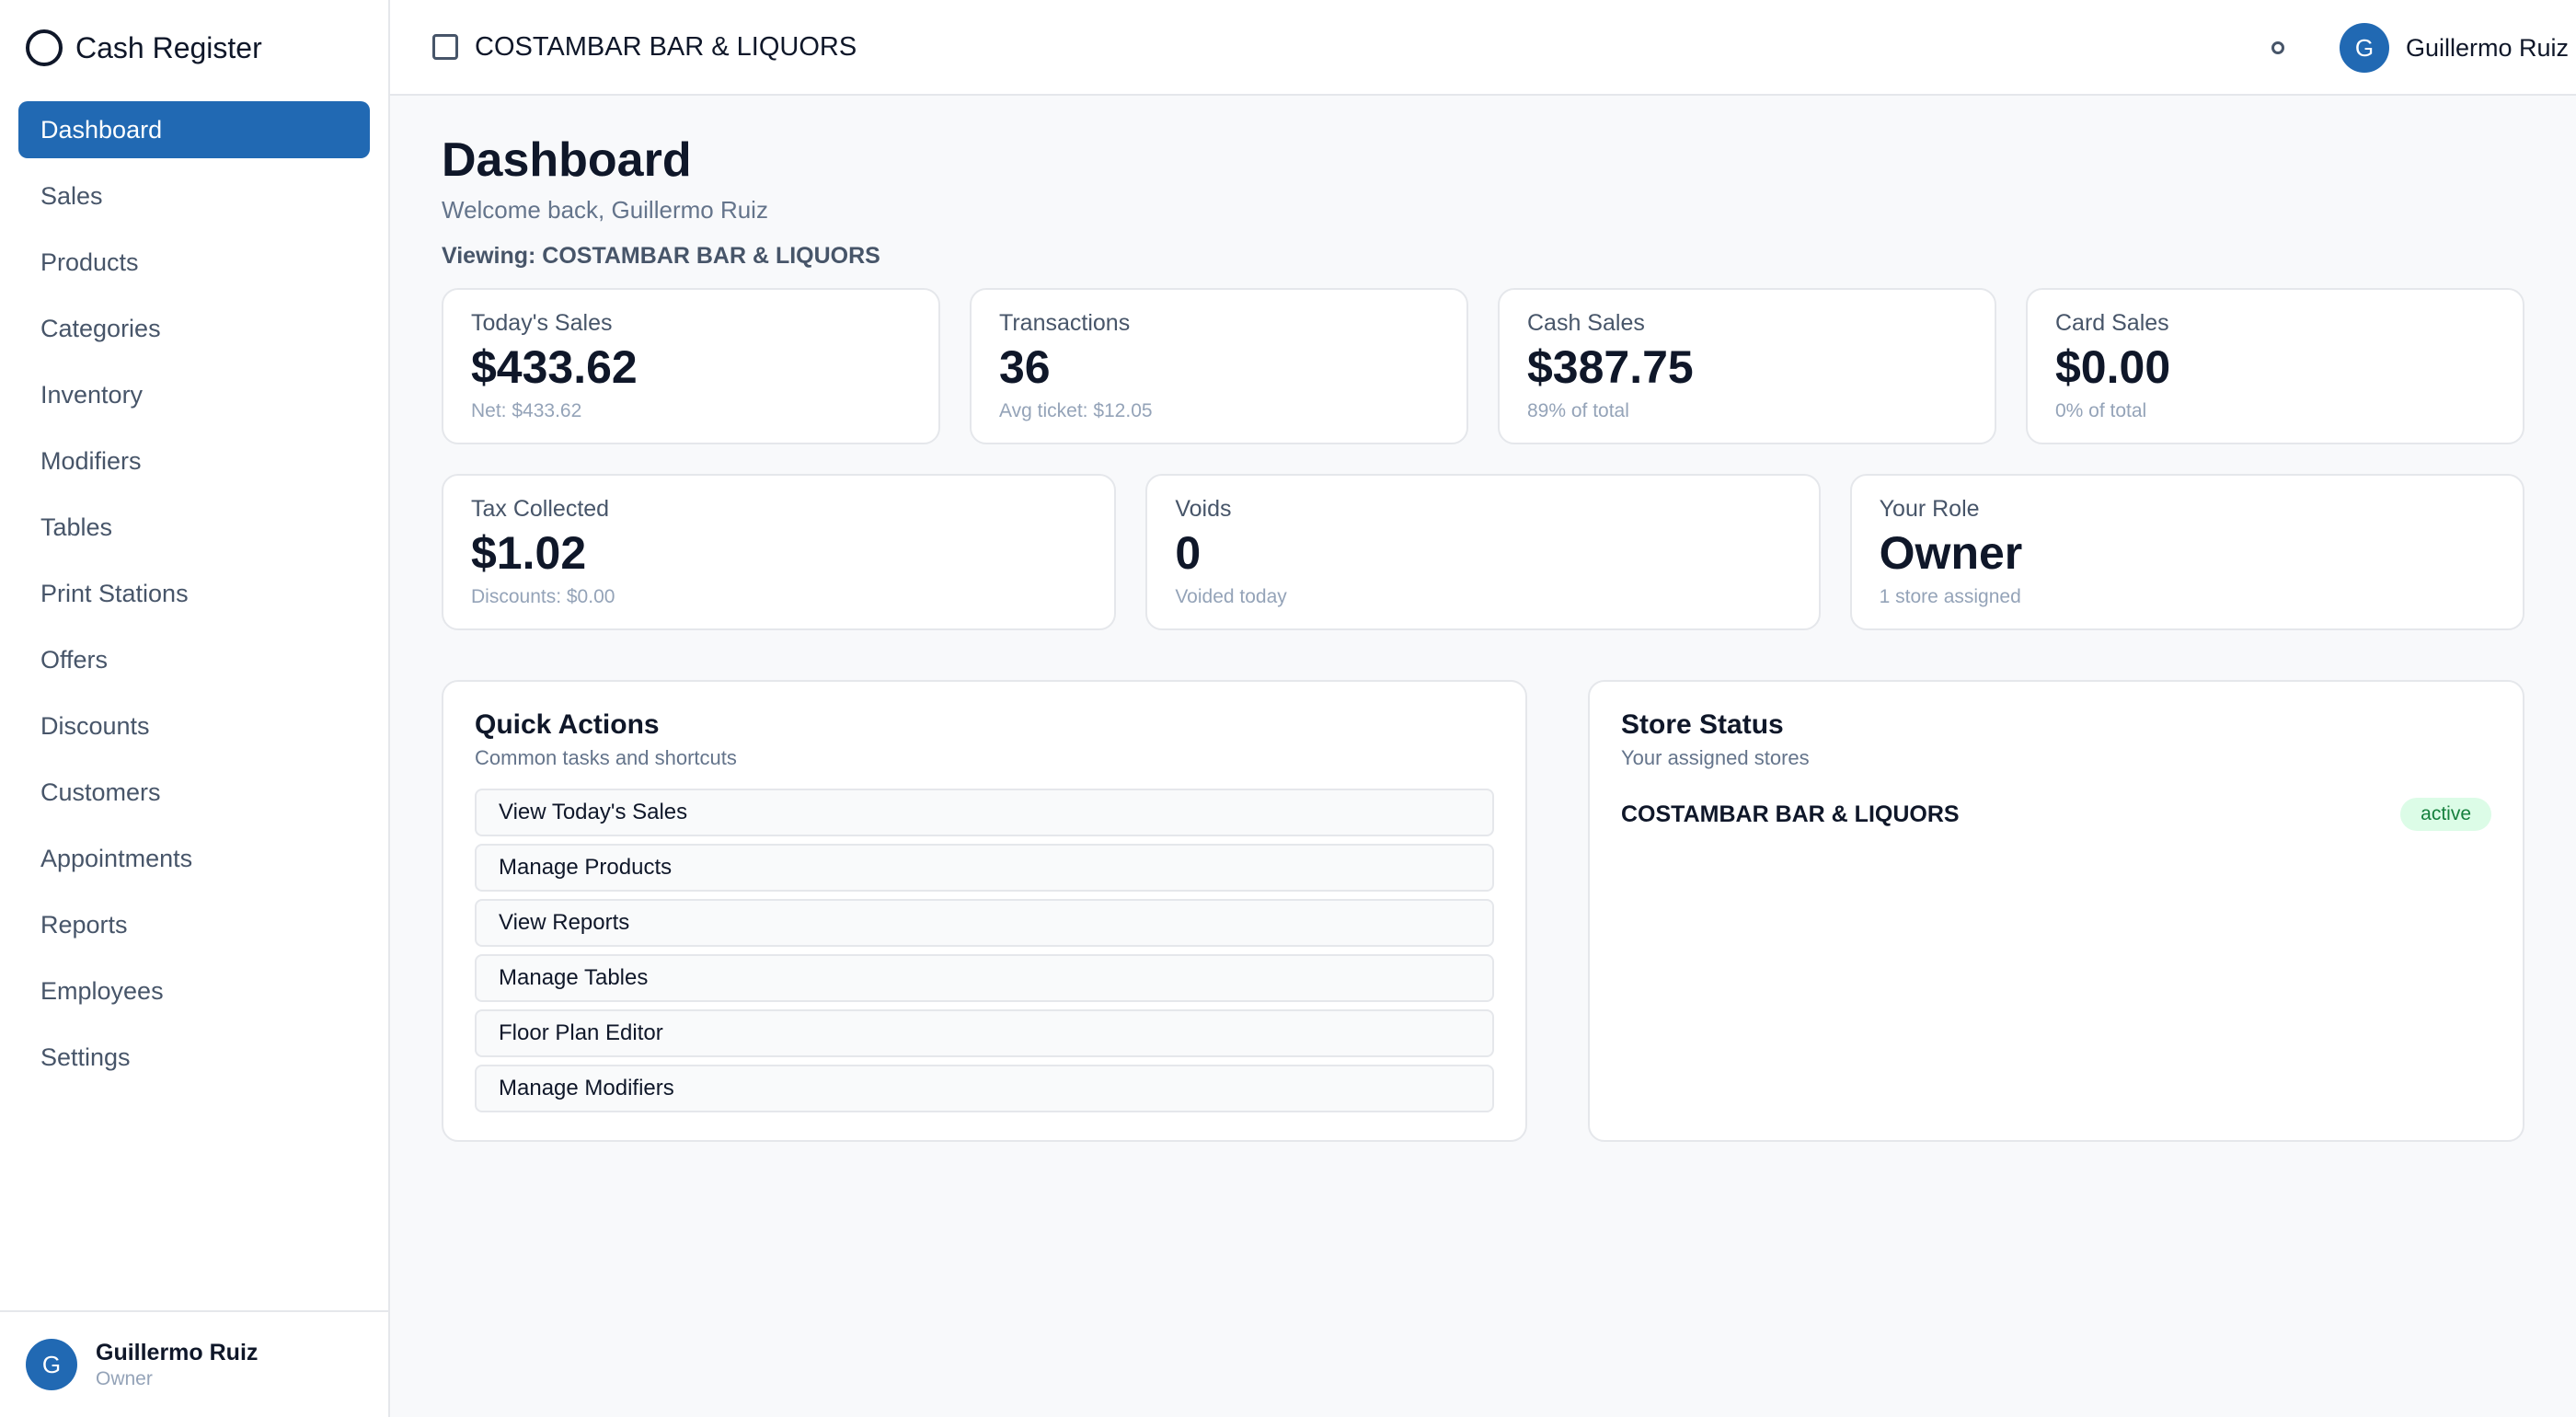  I want to click on stat-sub: Net: $433.62, so click(526, 411).